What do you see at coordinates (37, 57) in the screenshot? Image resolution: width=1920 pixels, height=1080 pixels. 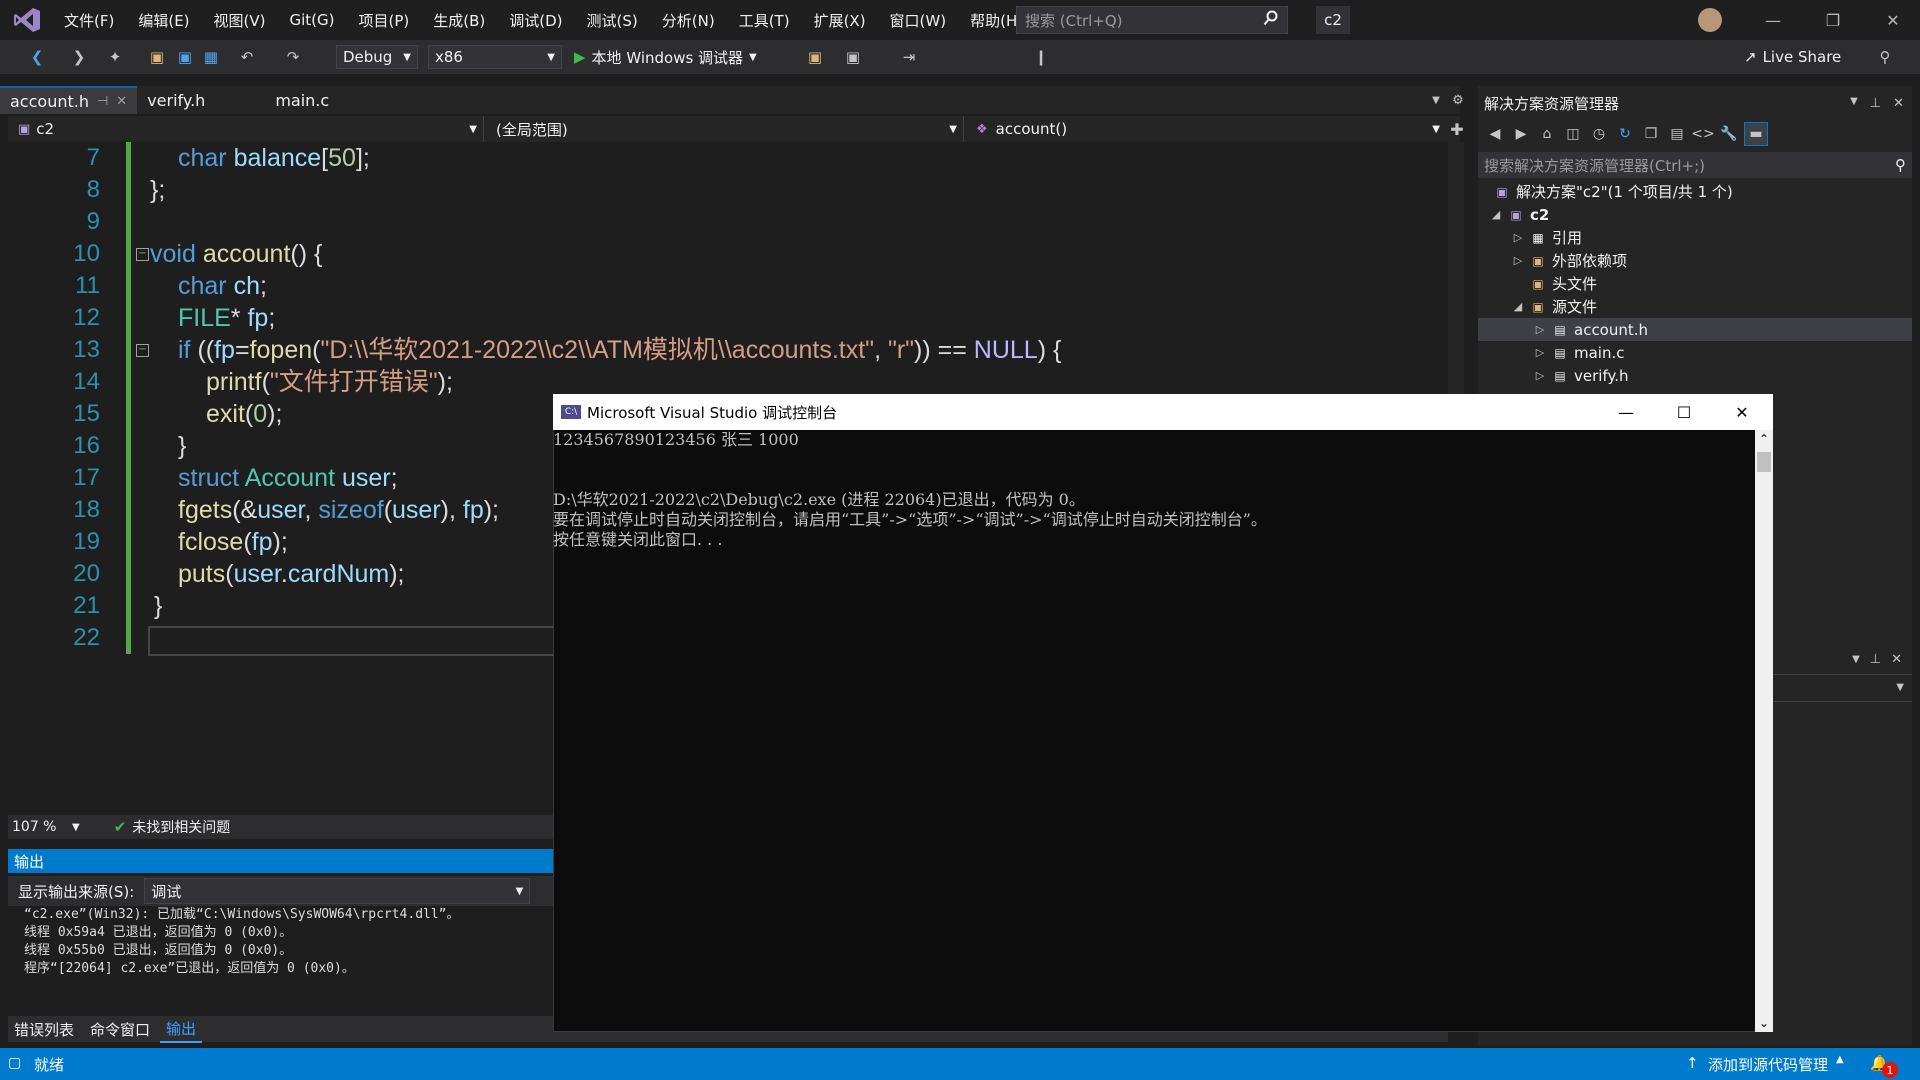 I see `back-arrow-icon: ❮` at bounding box center [37, 57].